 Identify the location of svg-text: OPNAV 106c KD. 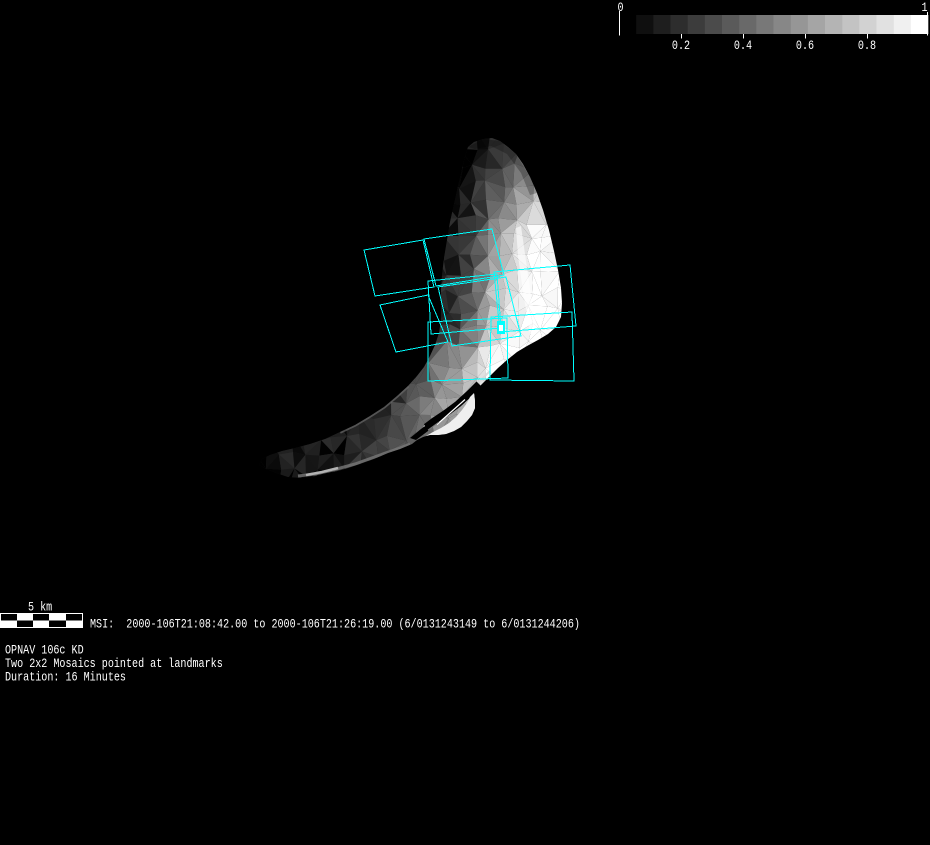
(44, 650).